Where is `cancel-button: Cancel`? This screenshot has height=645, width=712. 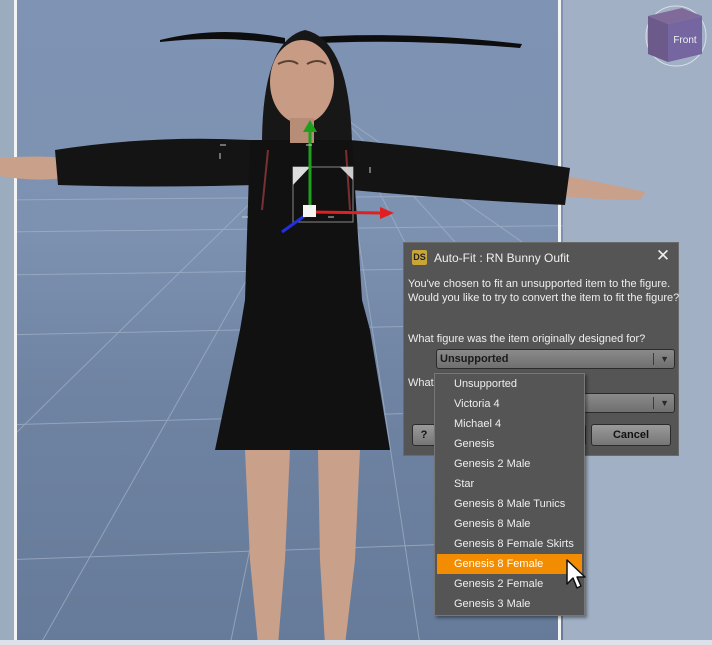 cancel-button: Cancel is located at coordinates (631, 435).